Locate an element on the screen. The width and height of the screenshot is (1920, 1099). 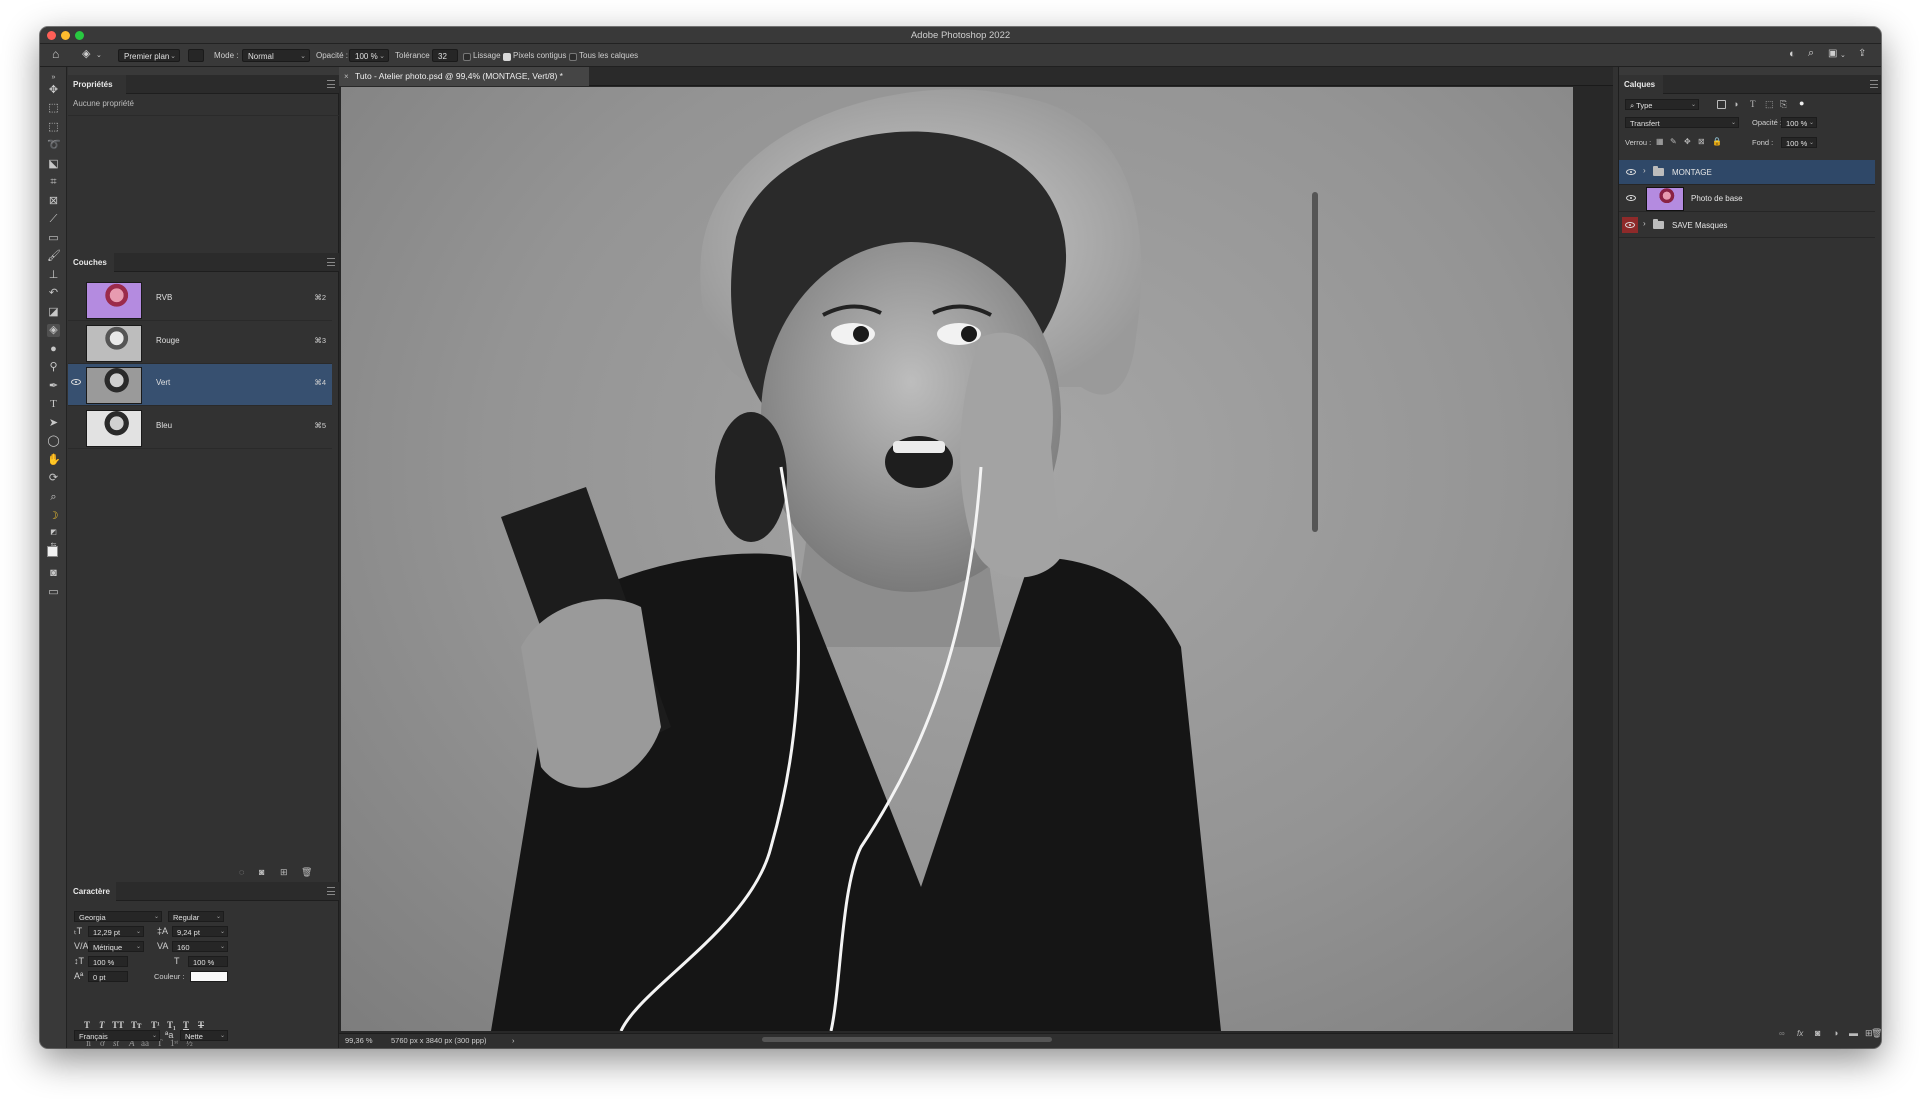
vertical-scale-input: 100 % is located at coordinates (108, 961).